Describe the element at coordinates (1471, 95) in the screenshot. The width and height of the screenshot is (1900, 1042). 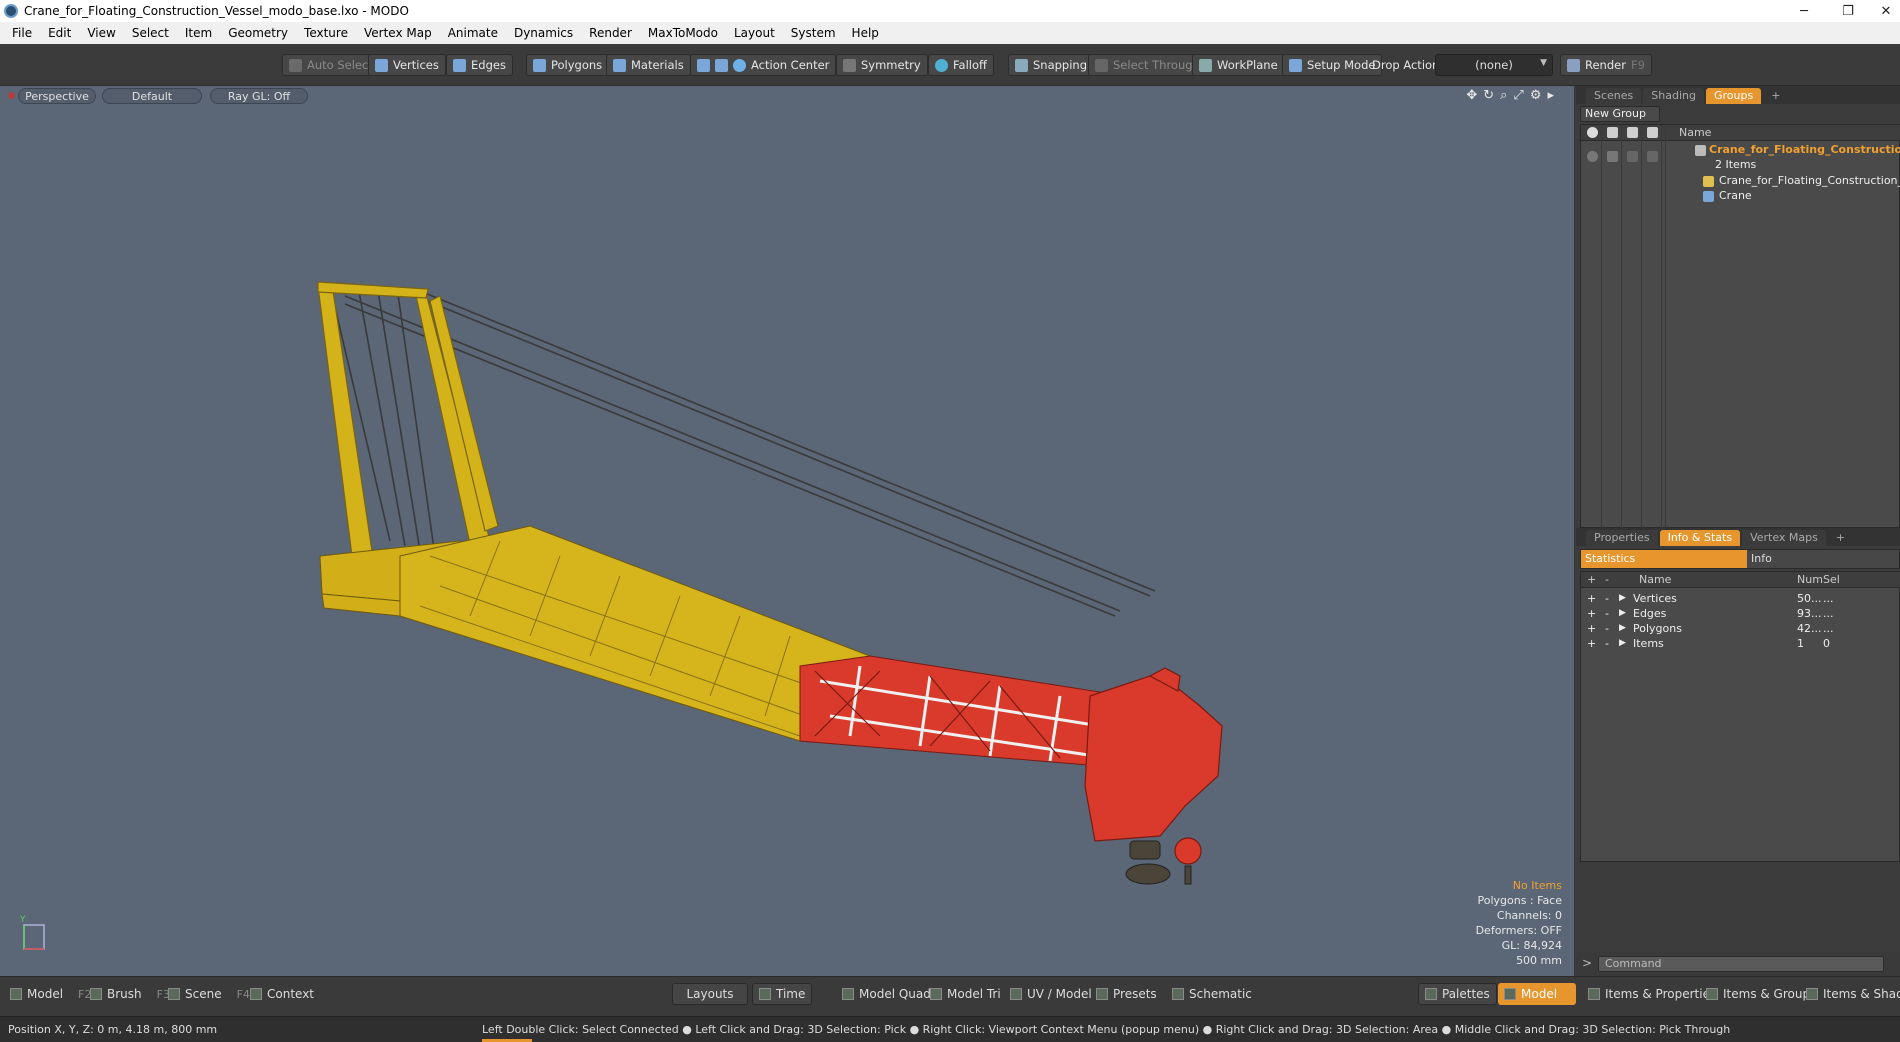
I see `move-view-icon: ✥` at that location.